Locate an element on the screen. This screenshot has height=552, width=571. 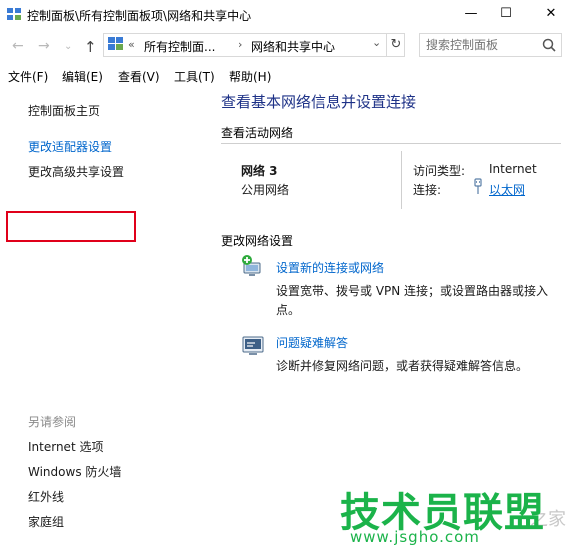
menu-tools: 工具(T) is located at coordinates (194, 76).